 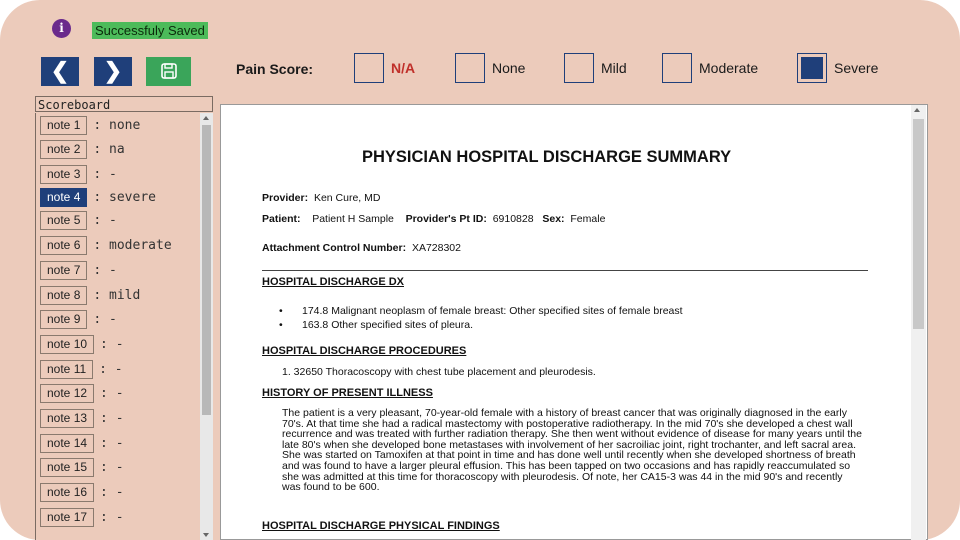 What do you see at coordinates (67, 443) in the screenshot?
I see `note-button: note 14` at bounding box center [67, 443].